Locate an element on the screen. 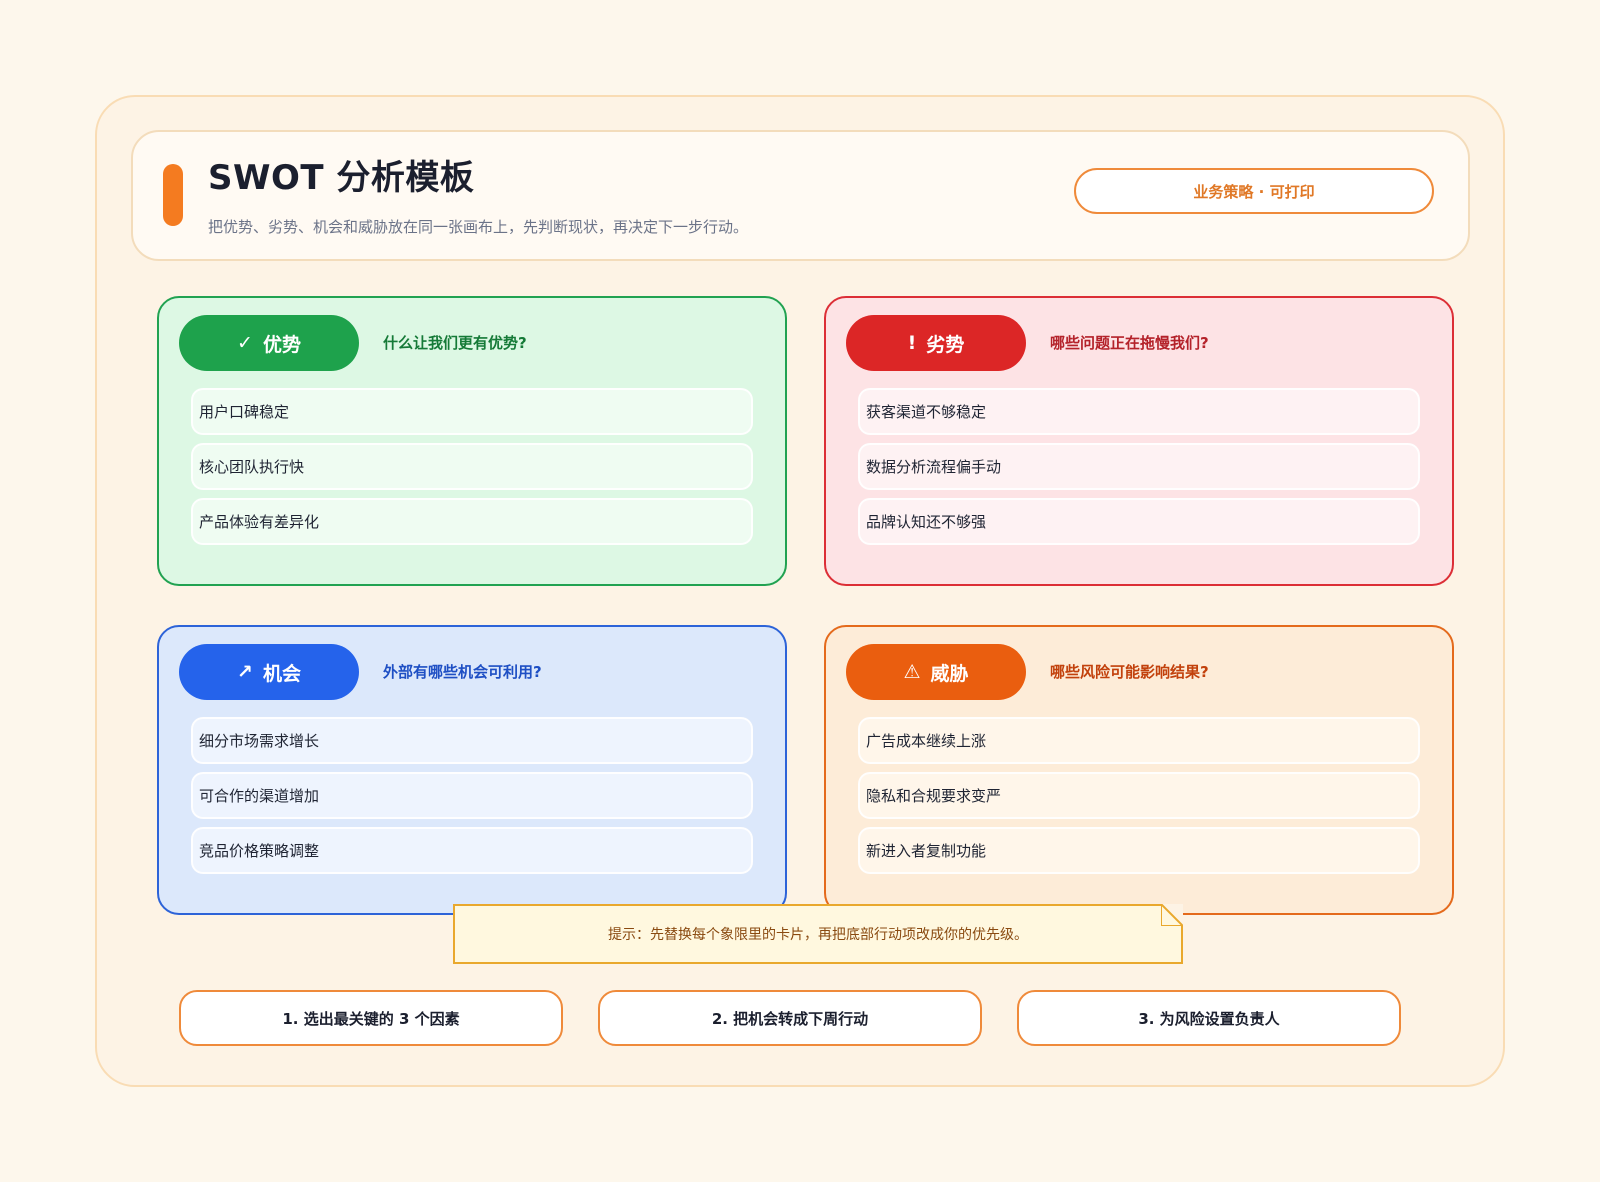 The height and width of the screenshot is (1182, 1600). note-fold-corner is located at coordinates (1172, 915).